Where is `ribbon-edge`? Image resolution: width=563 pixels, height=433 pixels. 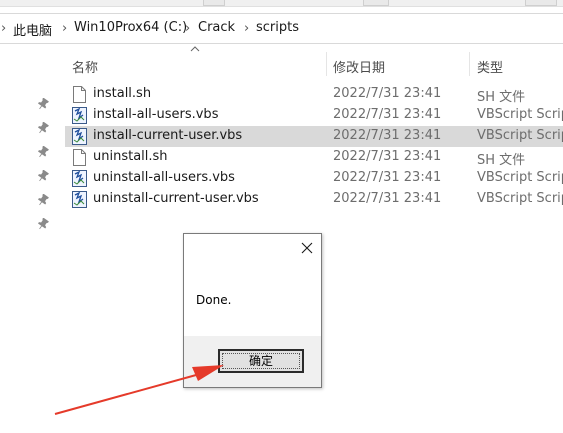 ribbon-edge is located at coordinates (281, 3).